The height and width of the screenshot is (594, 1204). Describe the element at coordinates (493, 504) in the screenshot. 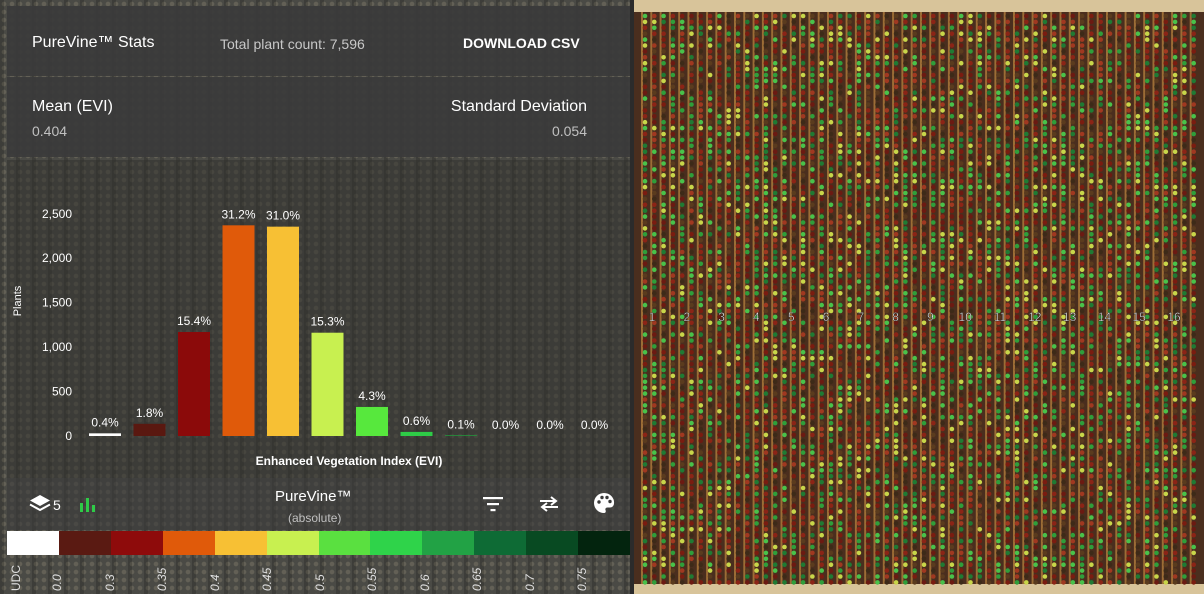

I see `filter-icon` at that location.